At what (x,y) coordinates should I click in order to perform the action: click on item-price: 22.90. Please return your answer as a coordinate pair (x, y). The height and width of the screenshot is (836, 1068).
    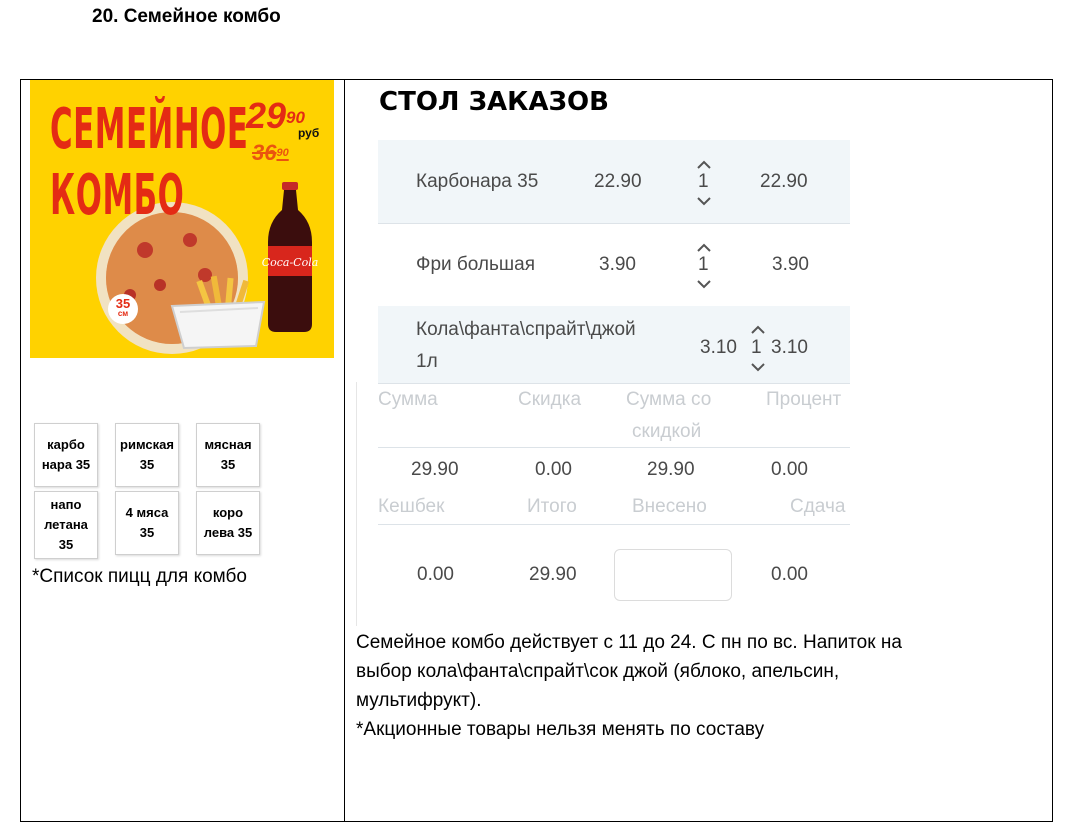
    Looking at the image, I should click on (618, 181).